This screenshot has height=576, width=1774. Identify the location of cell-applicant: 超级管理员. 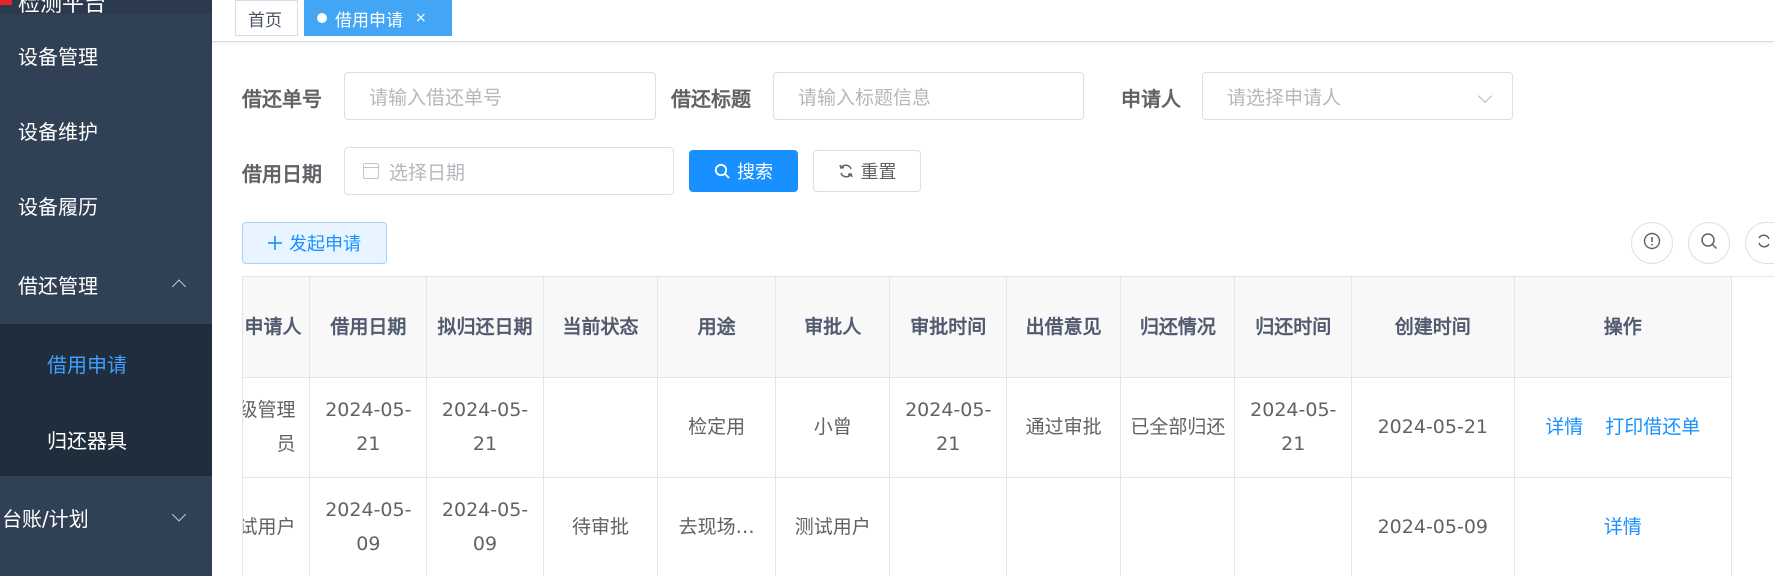
(277, 427).